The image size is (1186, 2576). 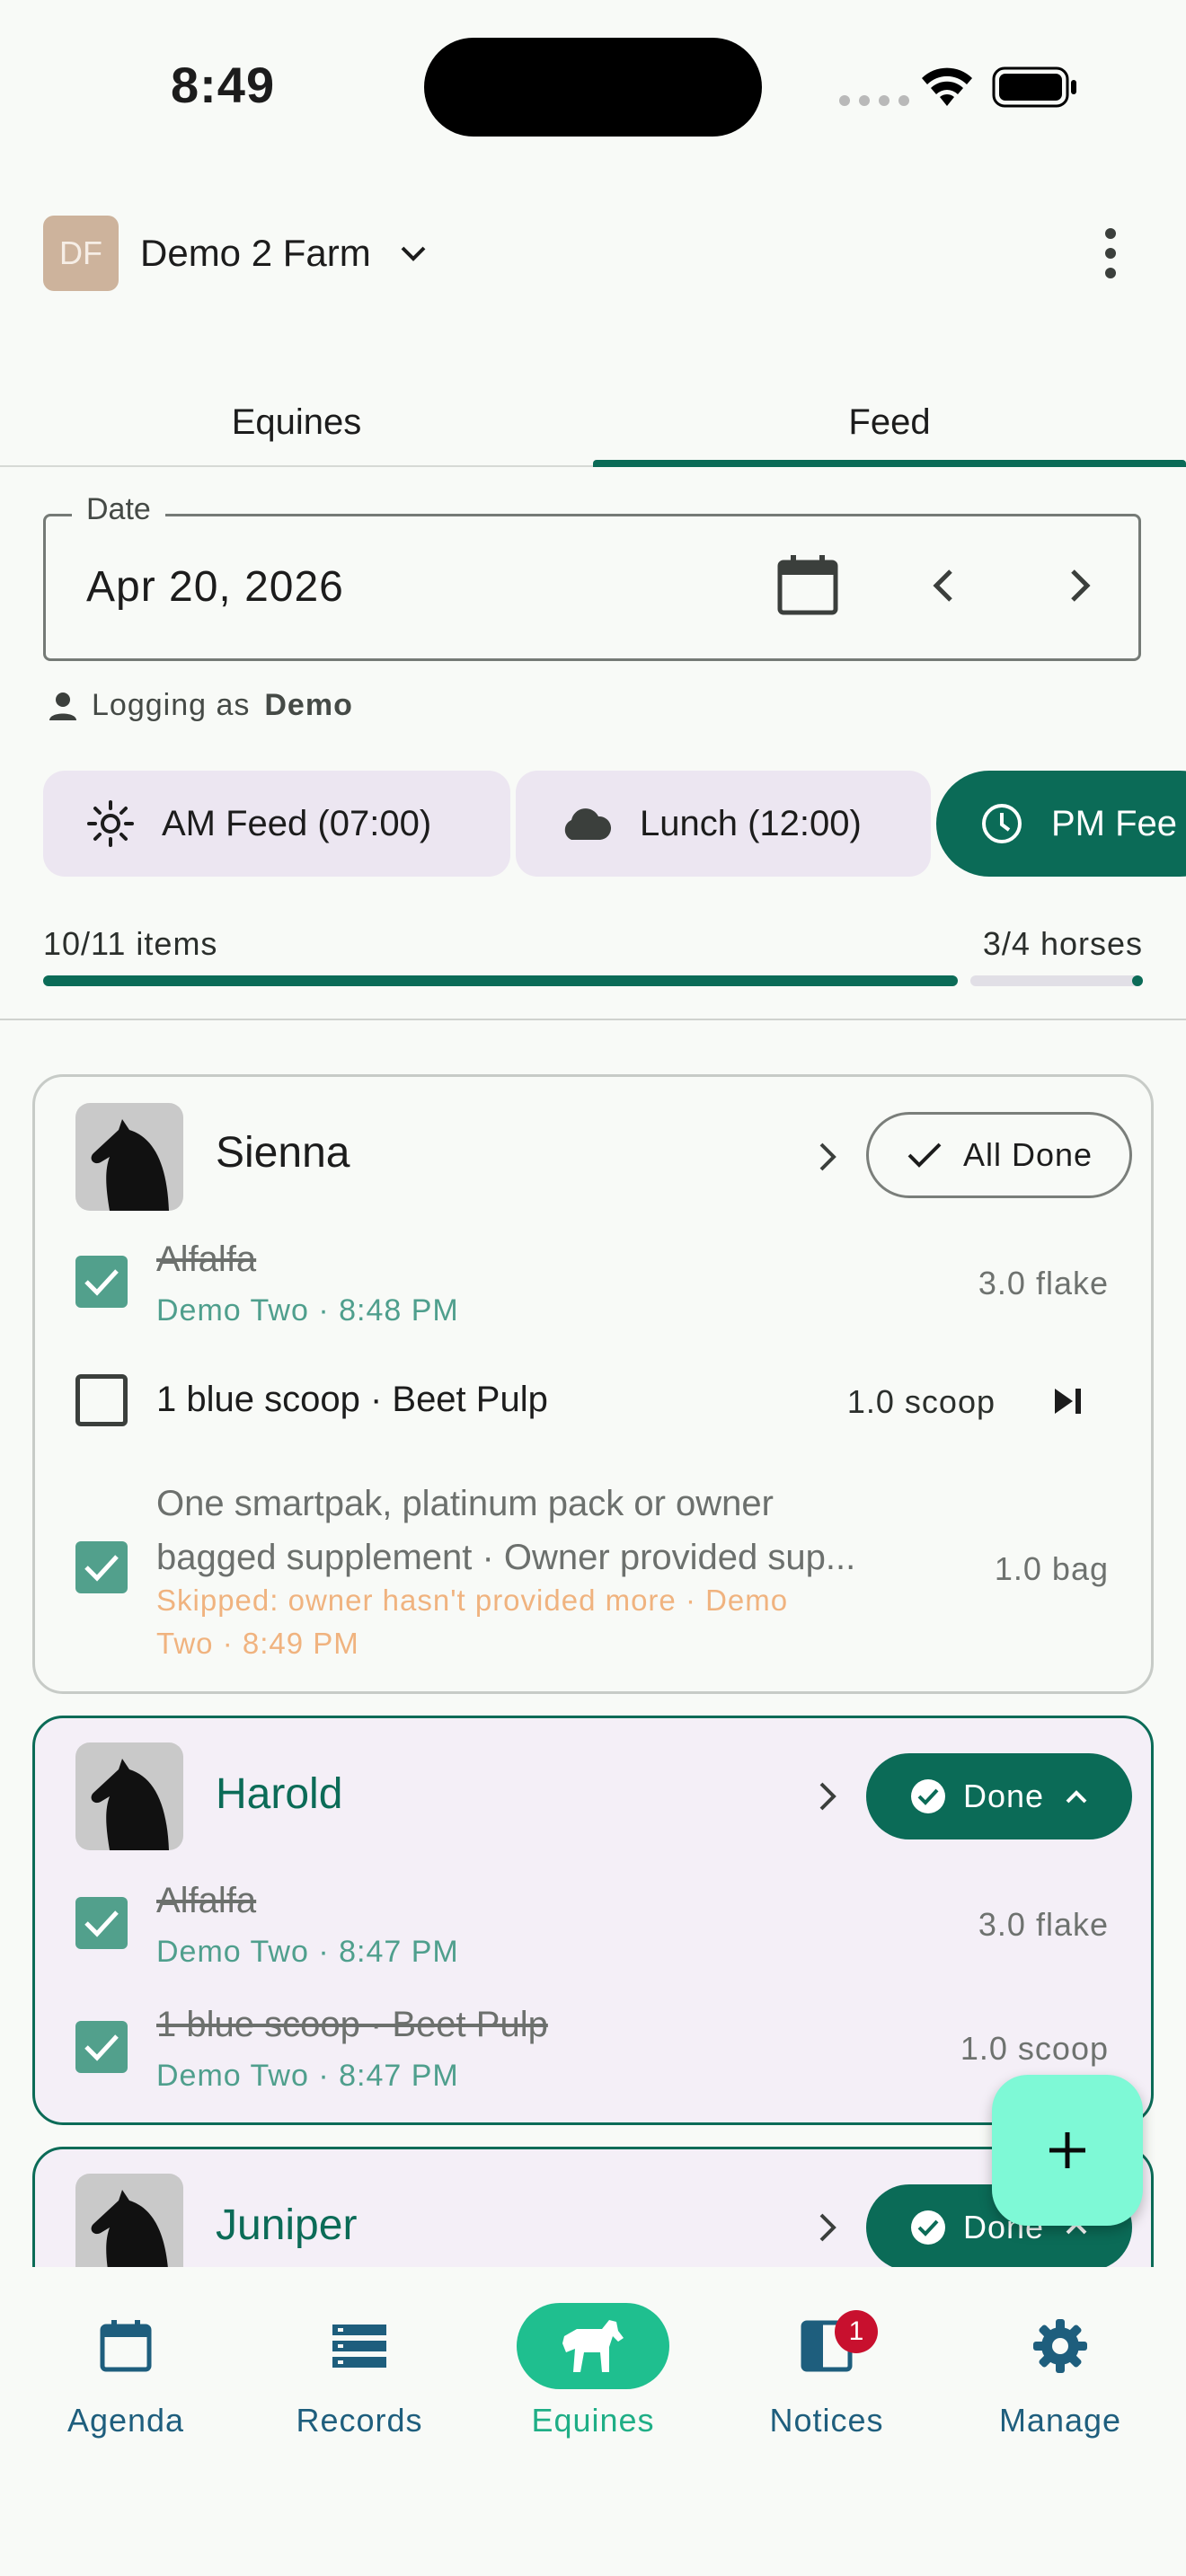 I want to click on previous-day-button, so click(x=943, y=585).